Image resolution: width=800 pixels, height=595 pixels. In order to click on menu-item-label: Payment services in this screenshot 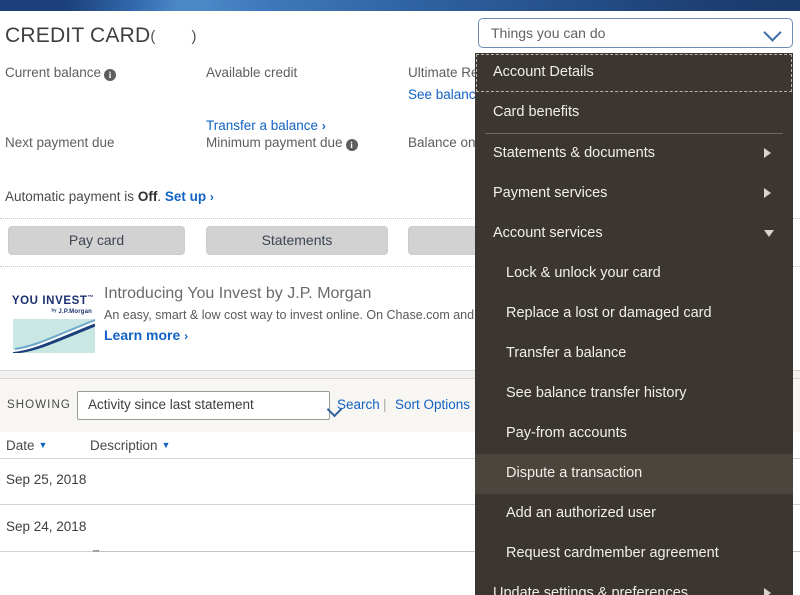, I will do `click(550, 193)`.